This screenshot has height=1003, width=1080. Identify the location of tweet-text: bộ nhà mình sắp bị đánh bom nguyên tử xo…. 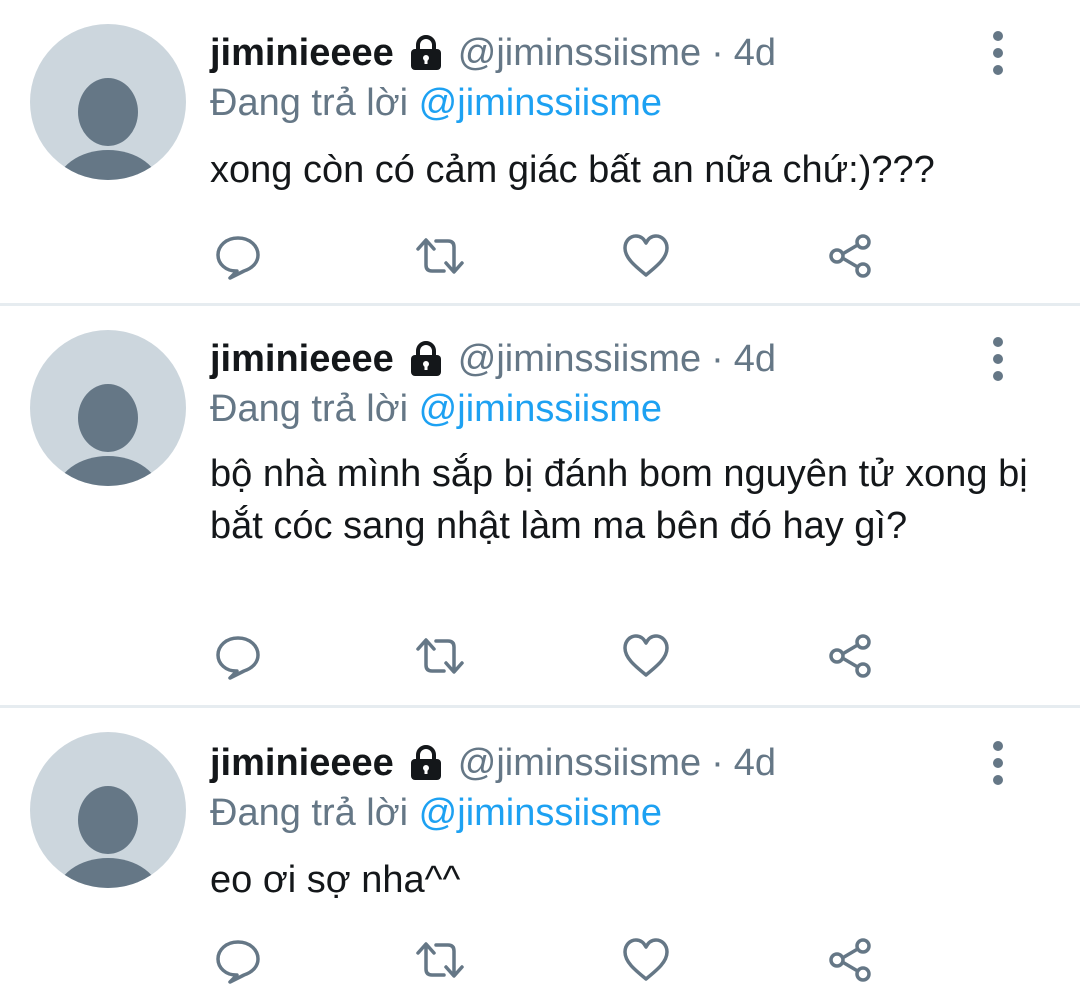
(619, 500).